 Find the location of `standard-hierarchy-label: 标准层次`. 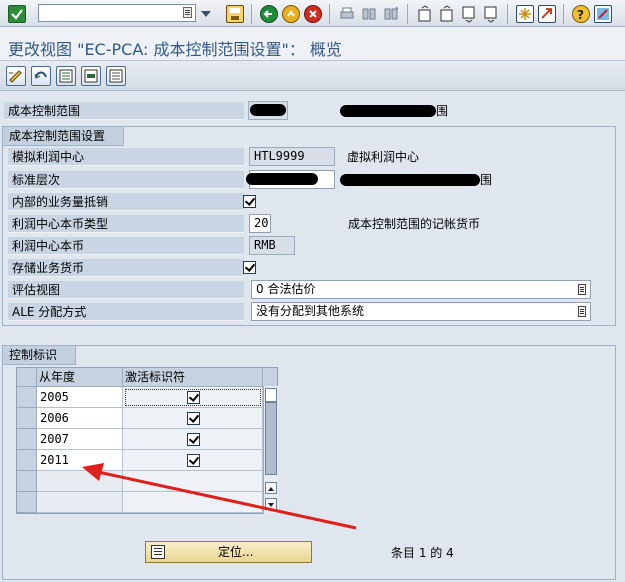

standard-hierarchy-label: 标准层次 is located at coordinates (126, 180).